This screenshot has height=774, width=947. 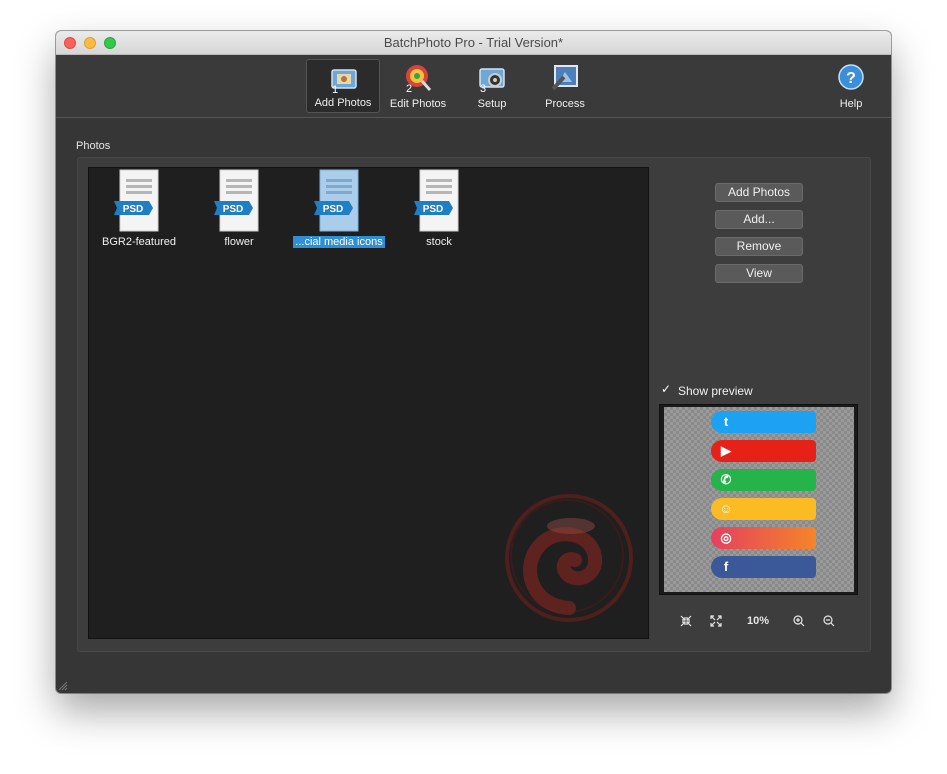 I want to click on setup-icon: 3, so click(x=492, y=80).